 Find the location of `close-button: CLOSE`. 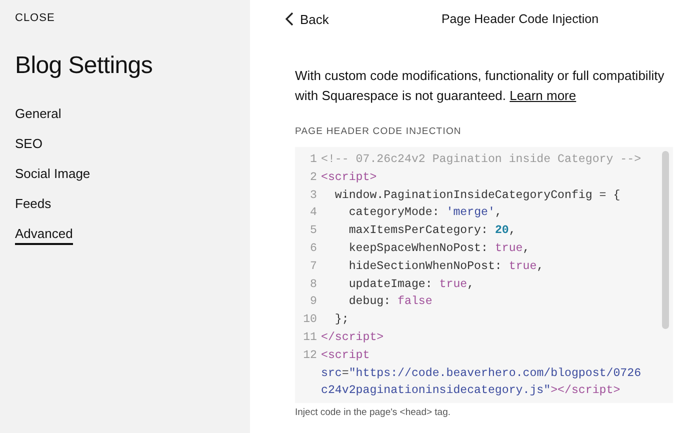

close-button: CLOSE is located at coordinates (35, 18).